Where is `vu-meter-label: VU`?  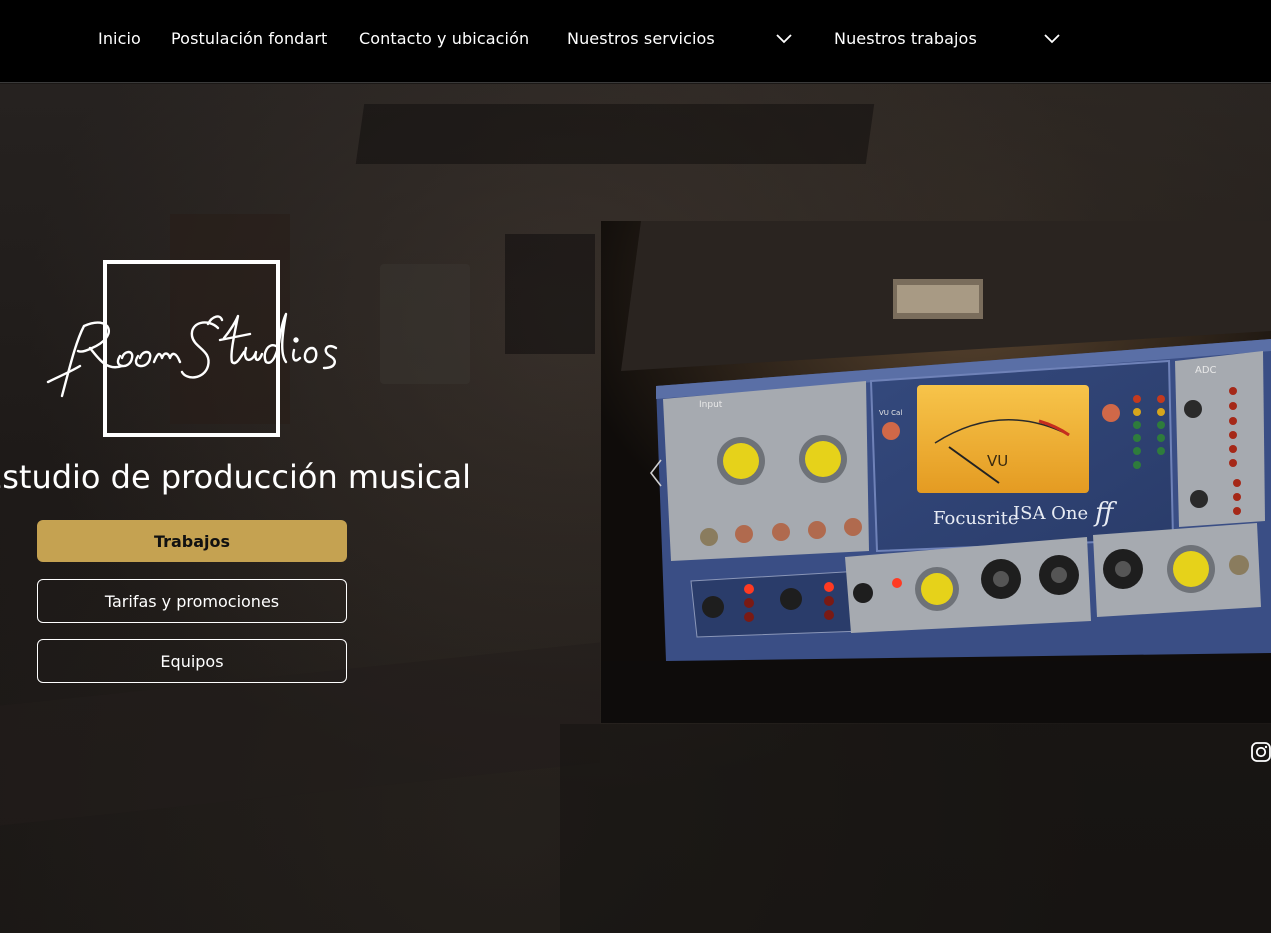 vu-meter-label: VU is located at coordinates (997, 461).